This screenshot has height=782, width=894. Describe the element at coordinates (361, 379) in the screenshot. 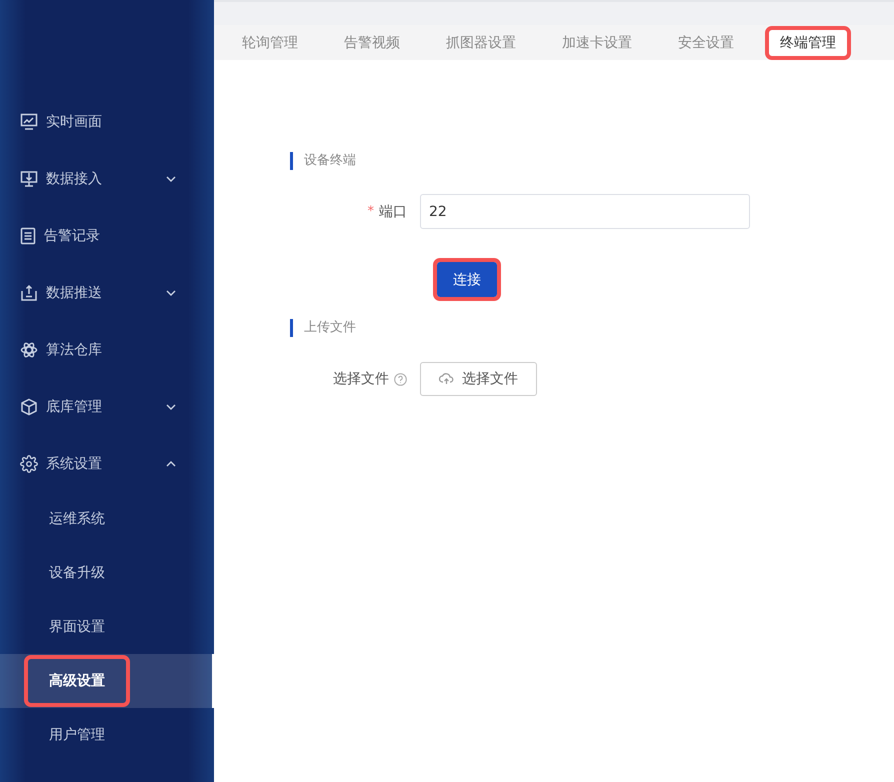

I see `field-label: 选择文件` at that location.